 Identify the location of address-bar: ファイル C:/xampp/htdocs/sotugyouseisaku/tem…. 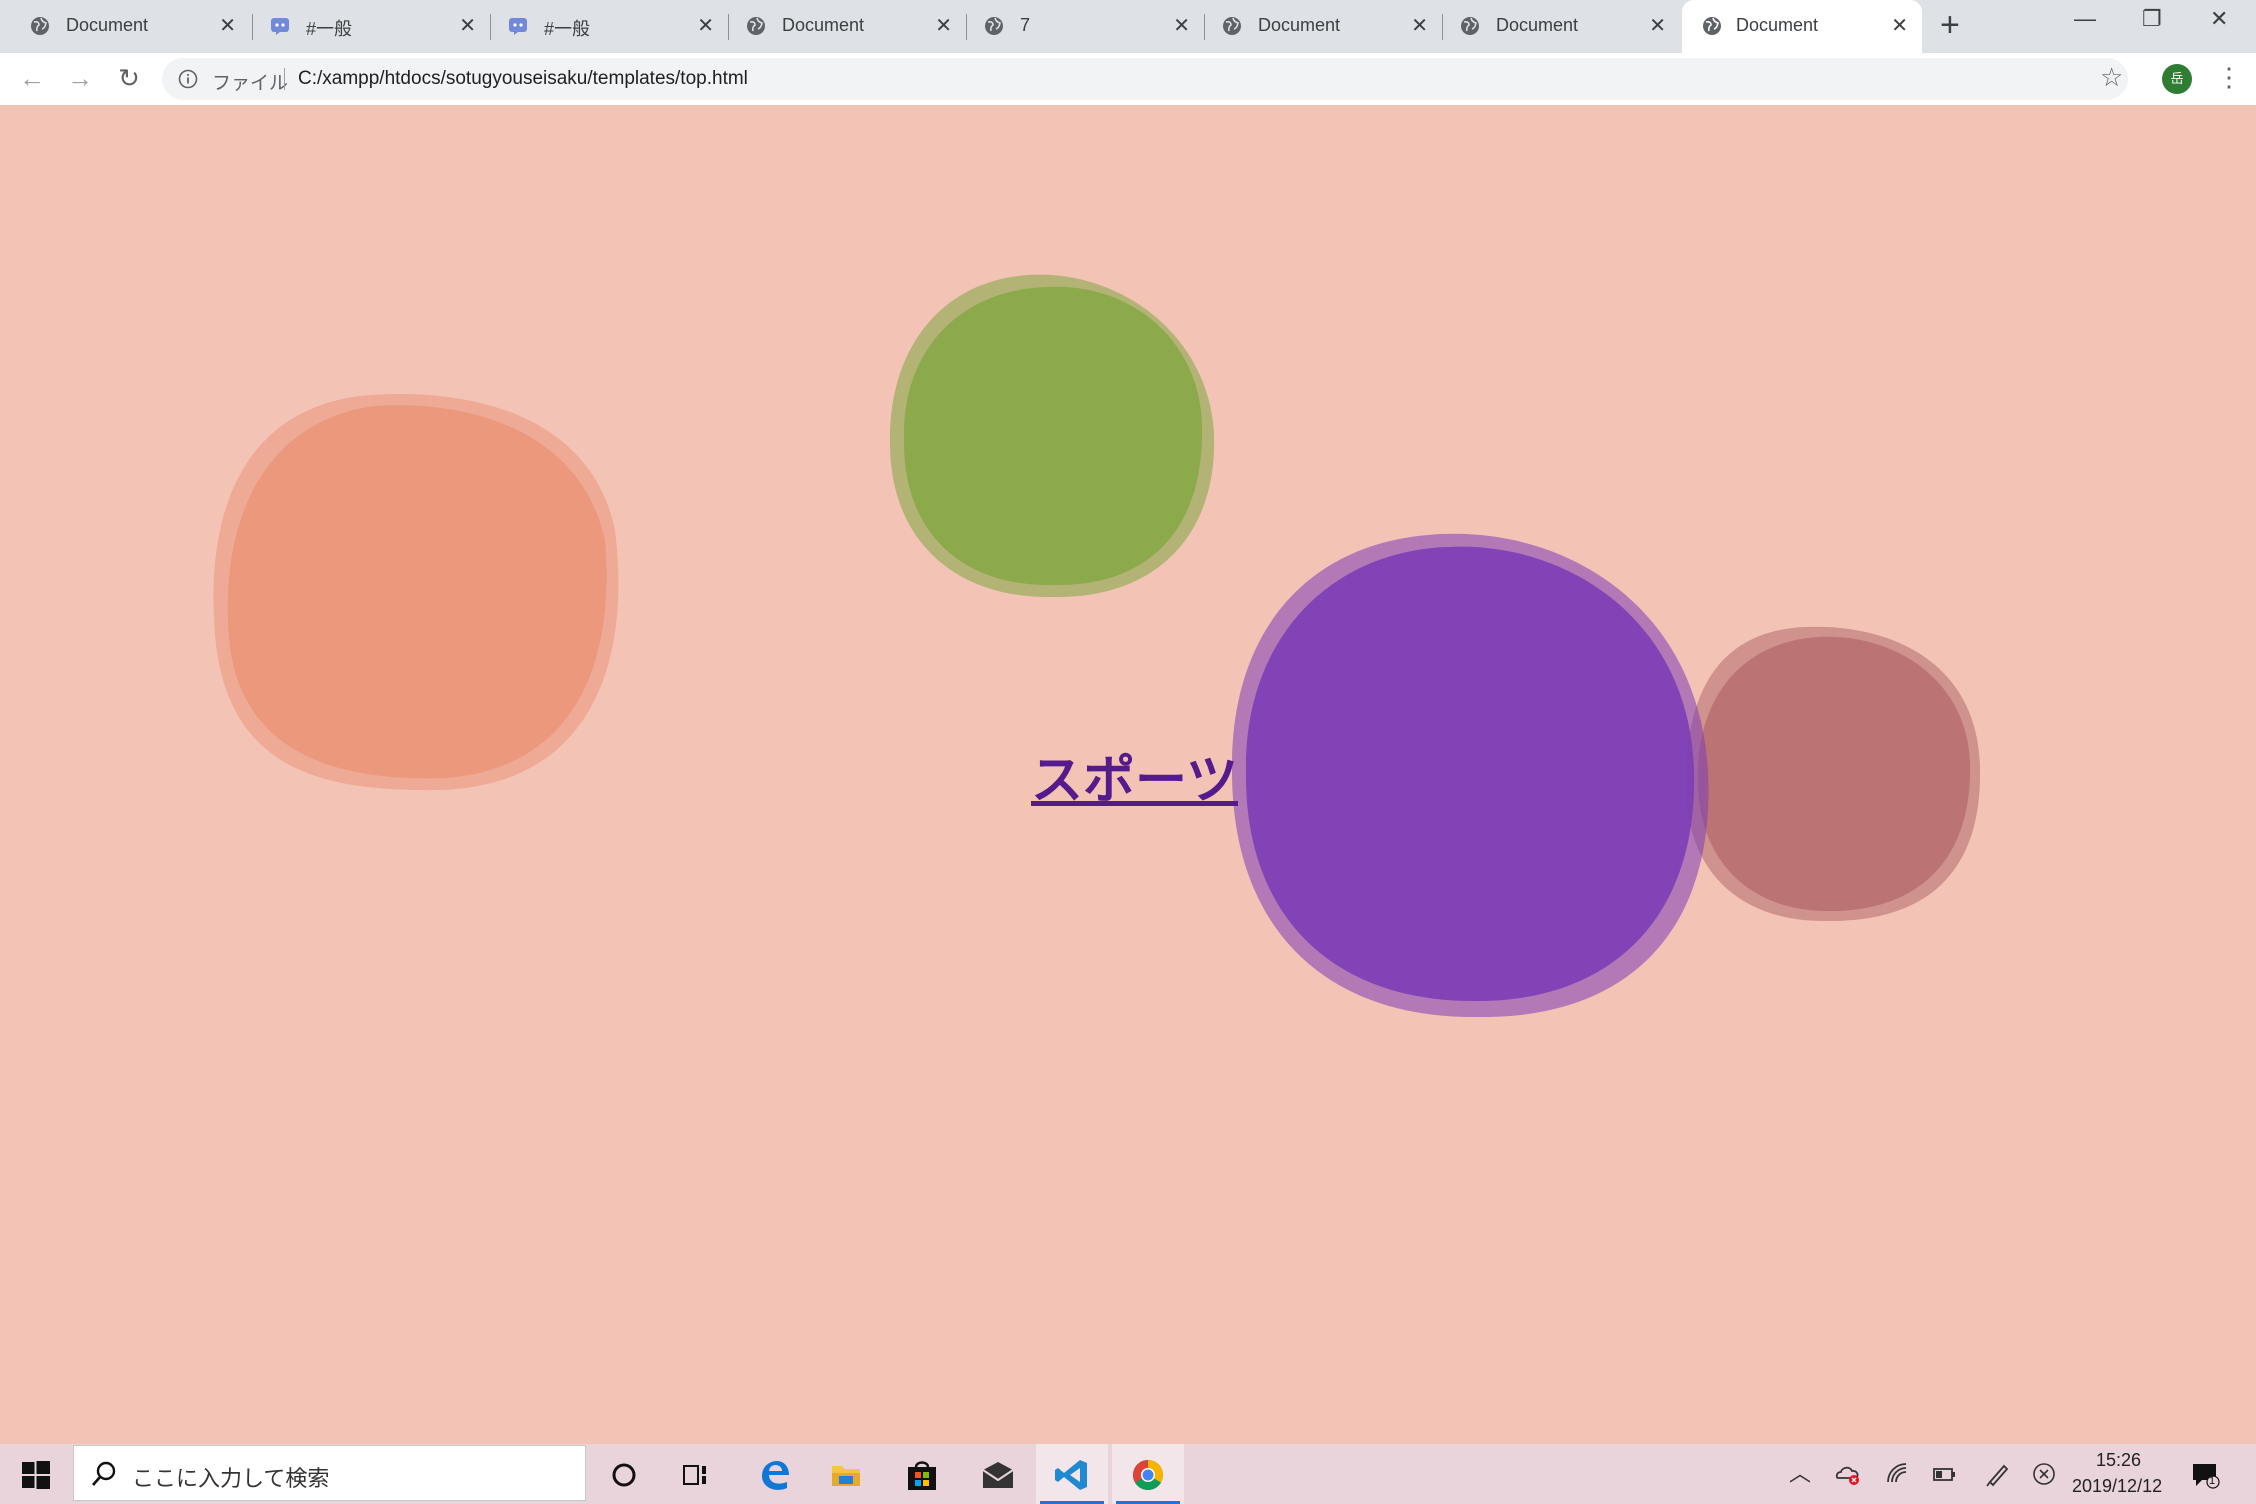
(1145, 79).